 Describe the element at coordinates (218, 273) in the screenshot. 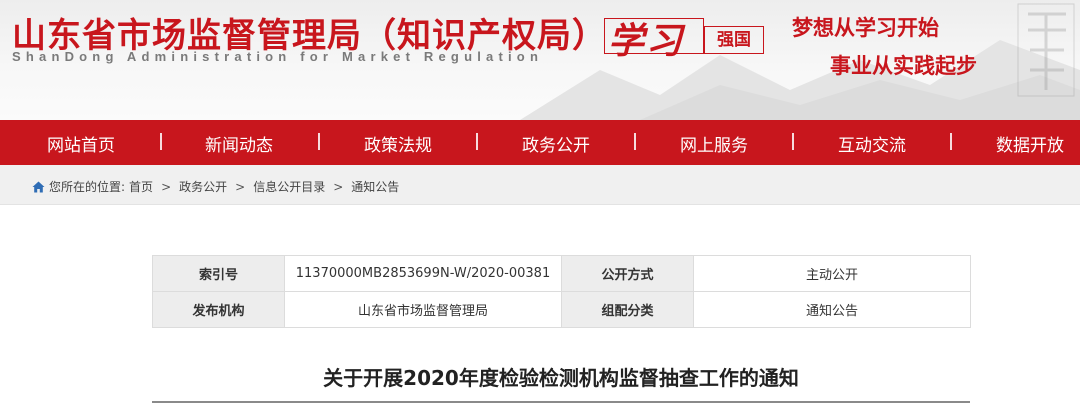

I see `index-number-label: 索引号` at that location.